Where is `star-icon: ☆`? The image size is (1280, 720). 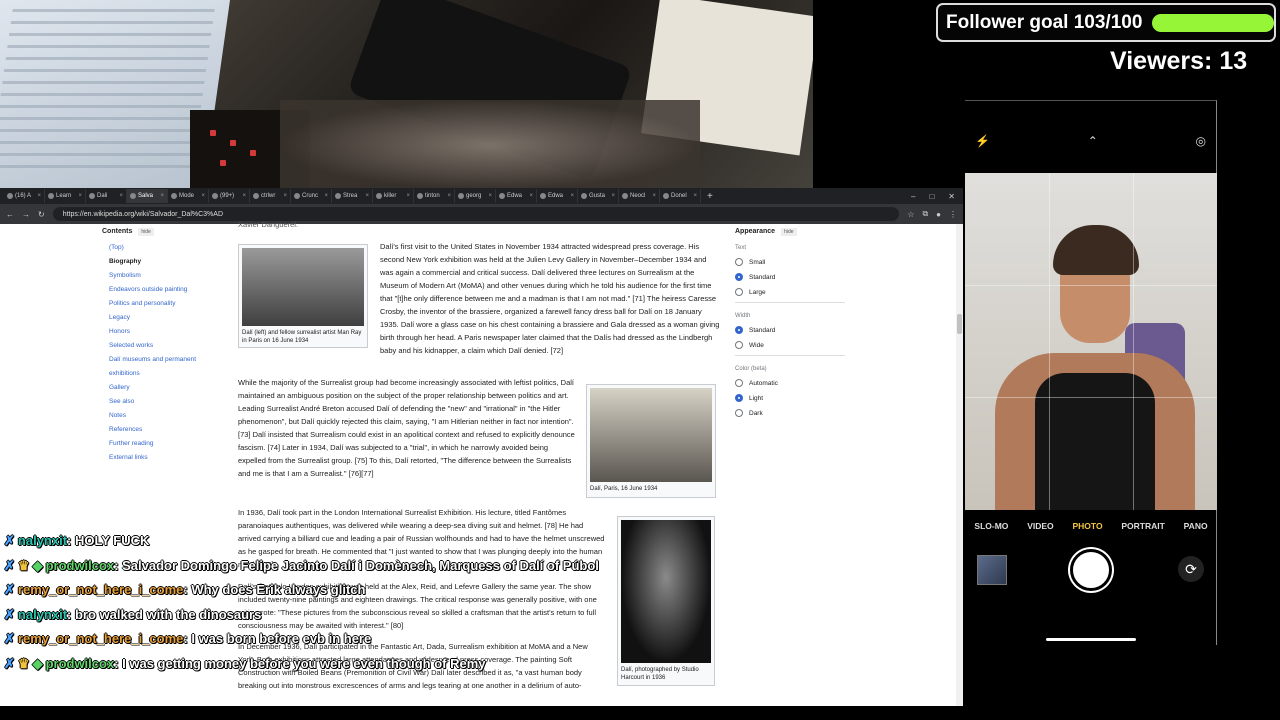
star-icon: ☆ is located at coordinates (910, 214).